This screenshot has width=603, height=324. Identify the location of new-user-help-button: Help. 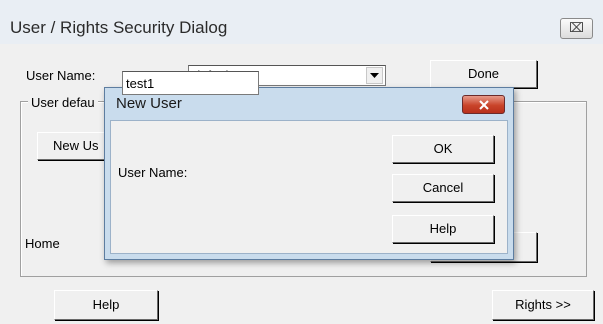
(443, 229).